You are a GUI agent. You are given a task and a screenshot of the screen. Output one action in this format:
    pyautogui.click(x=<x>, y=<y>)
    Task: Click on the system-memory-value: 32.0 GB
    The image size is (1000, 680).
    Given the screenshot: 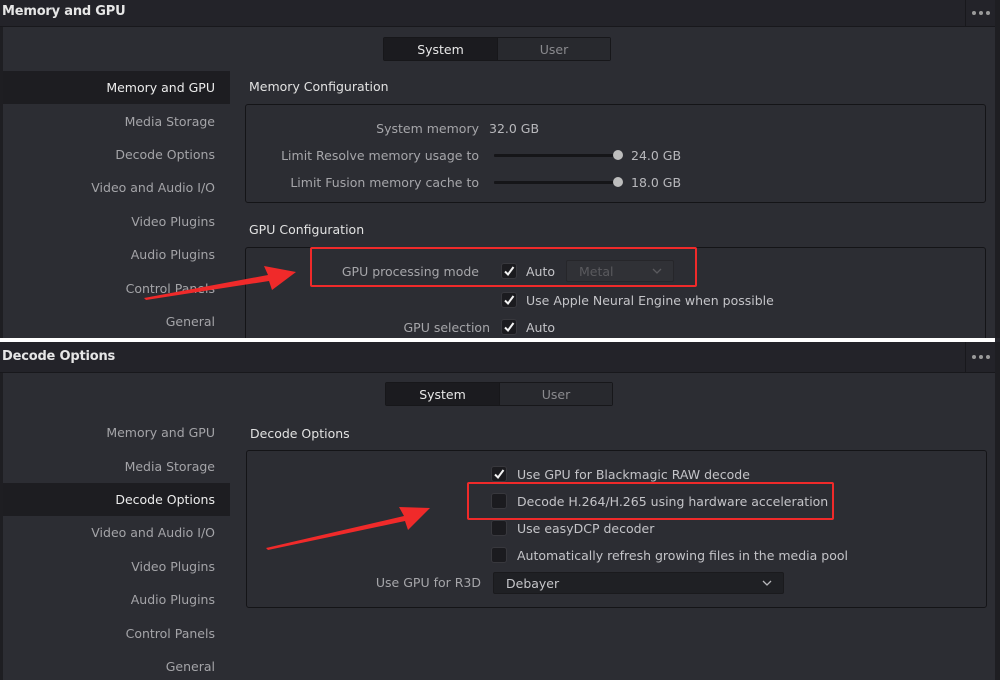 What is the action you would take?
    pyautogui.click(x=514, y=128)
    